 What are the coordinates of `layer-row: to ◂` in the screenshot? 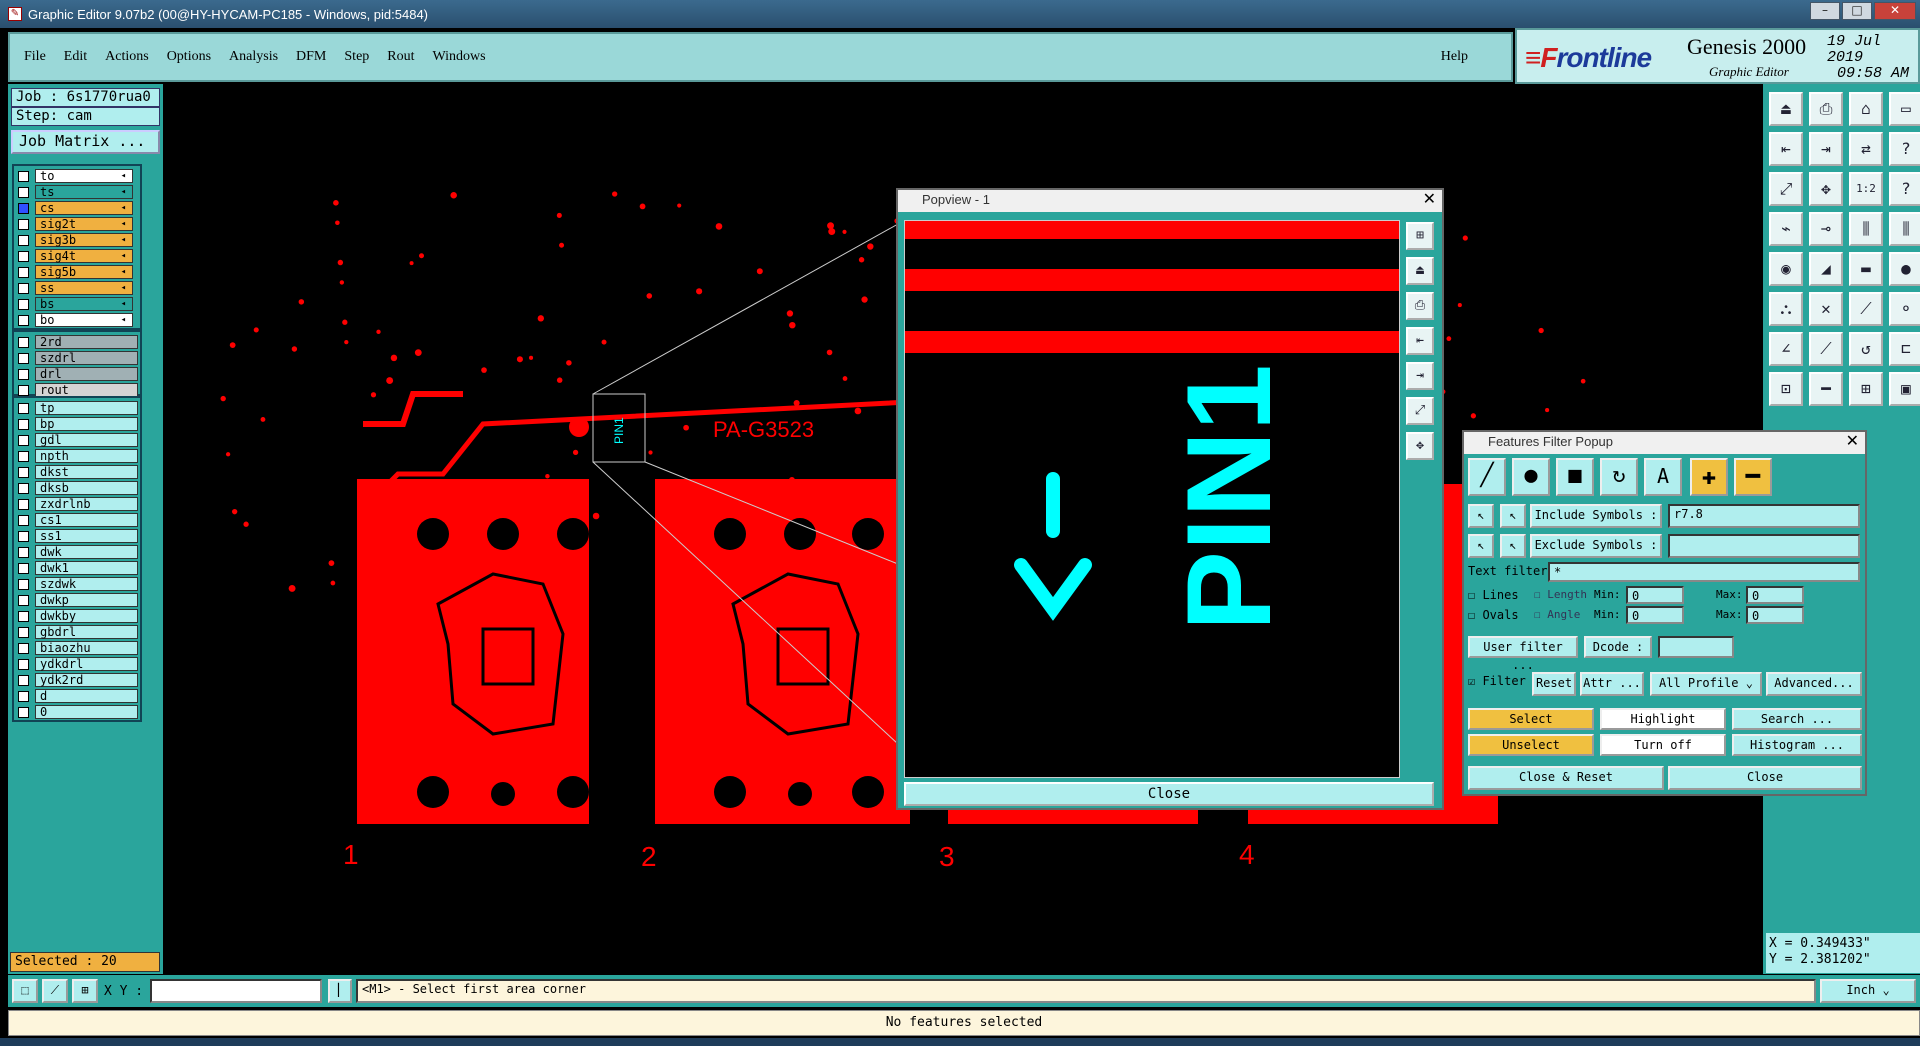 It's located at (79, 176).